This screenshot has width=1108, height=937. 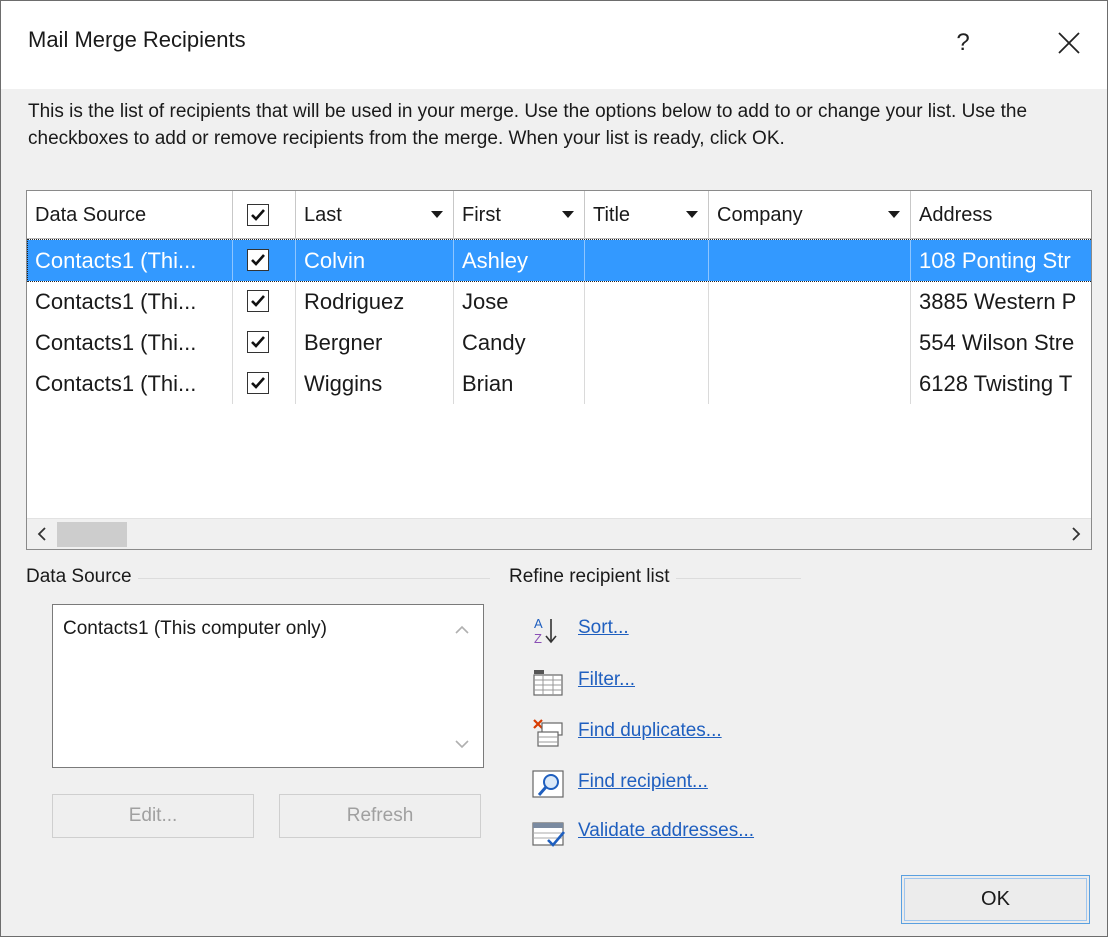 I want to click on validate-addresses-icon, so click(x=548, y=834).